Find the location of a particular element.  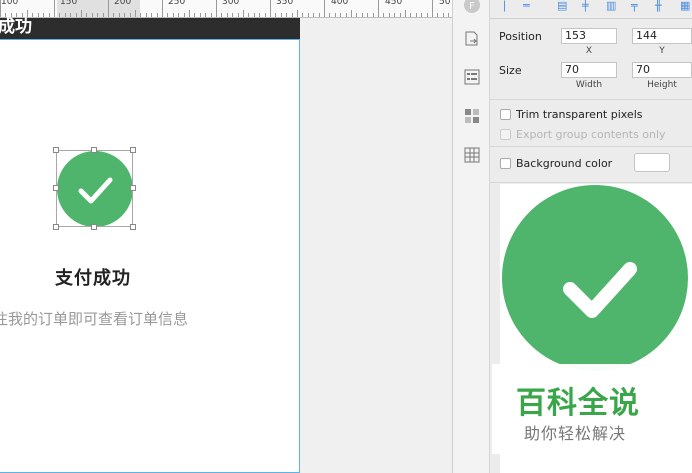

ruler-label: 400 is located at coordinates (340, 3).